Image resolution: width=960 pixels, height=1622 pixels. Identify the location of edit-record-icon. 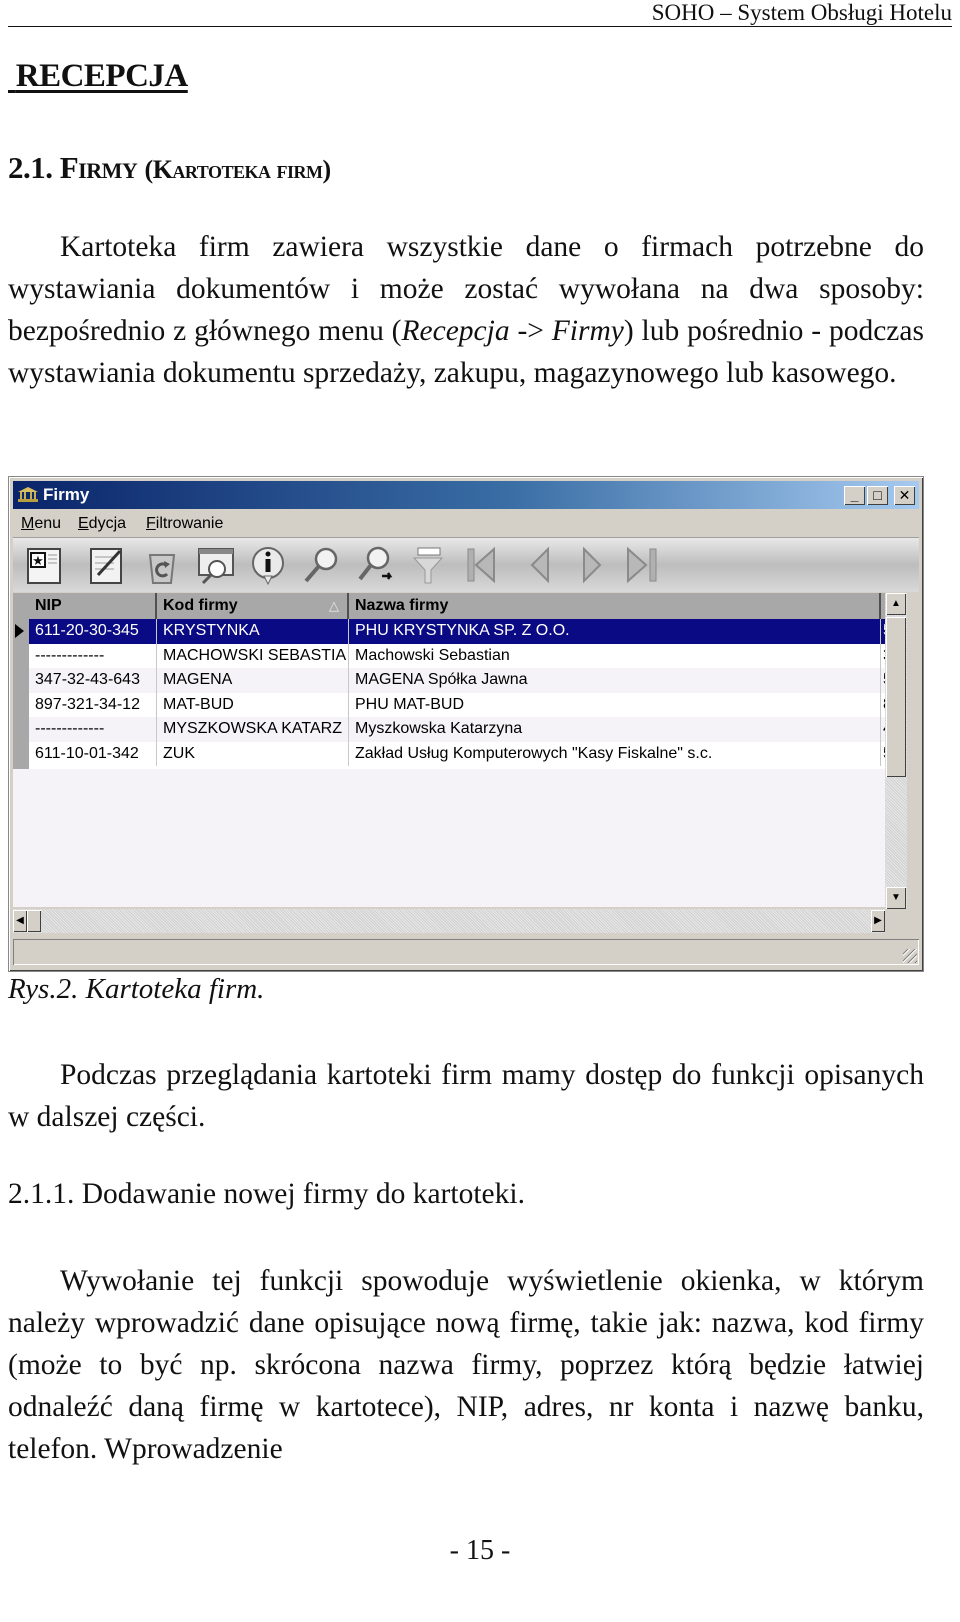
(106, 566).